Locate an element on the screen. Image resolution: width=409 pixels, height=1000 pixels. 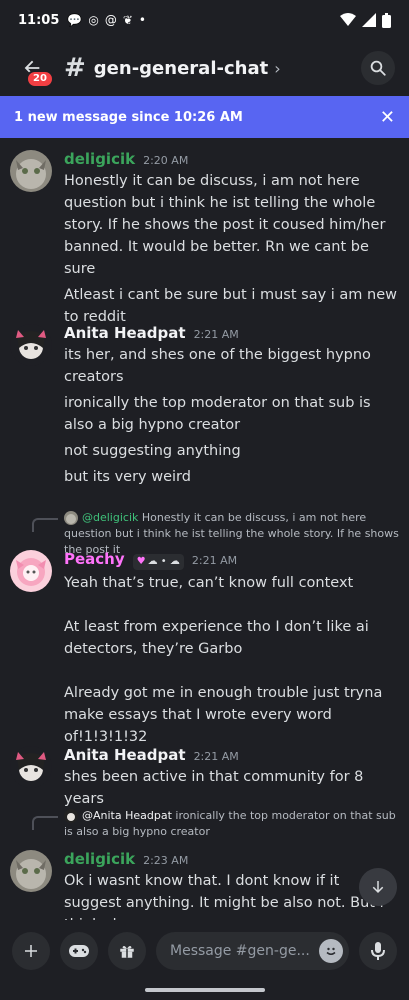
search-icon is located at coordinates (378, 68).